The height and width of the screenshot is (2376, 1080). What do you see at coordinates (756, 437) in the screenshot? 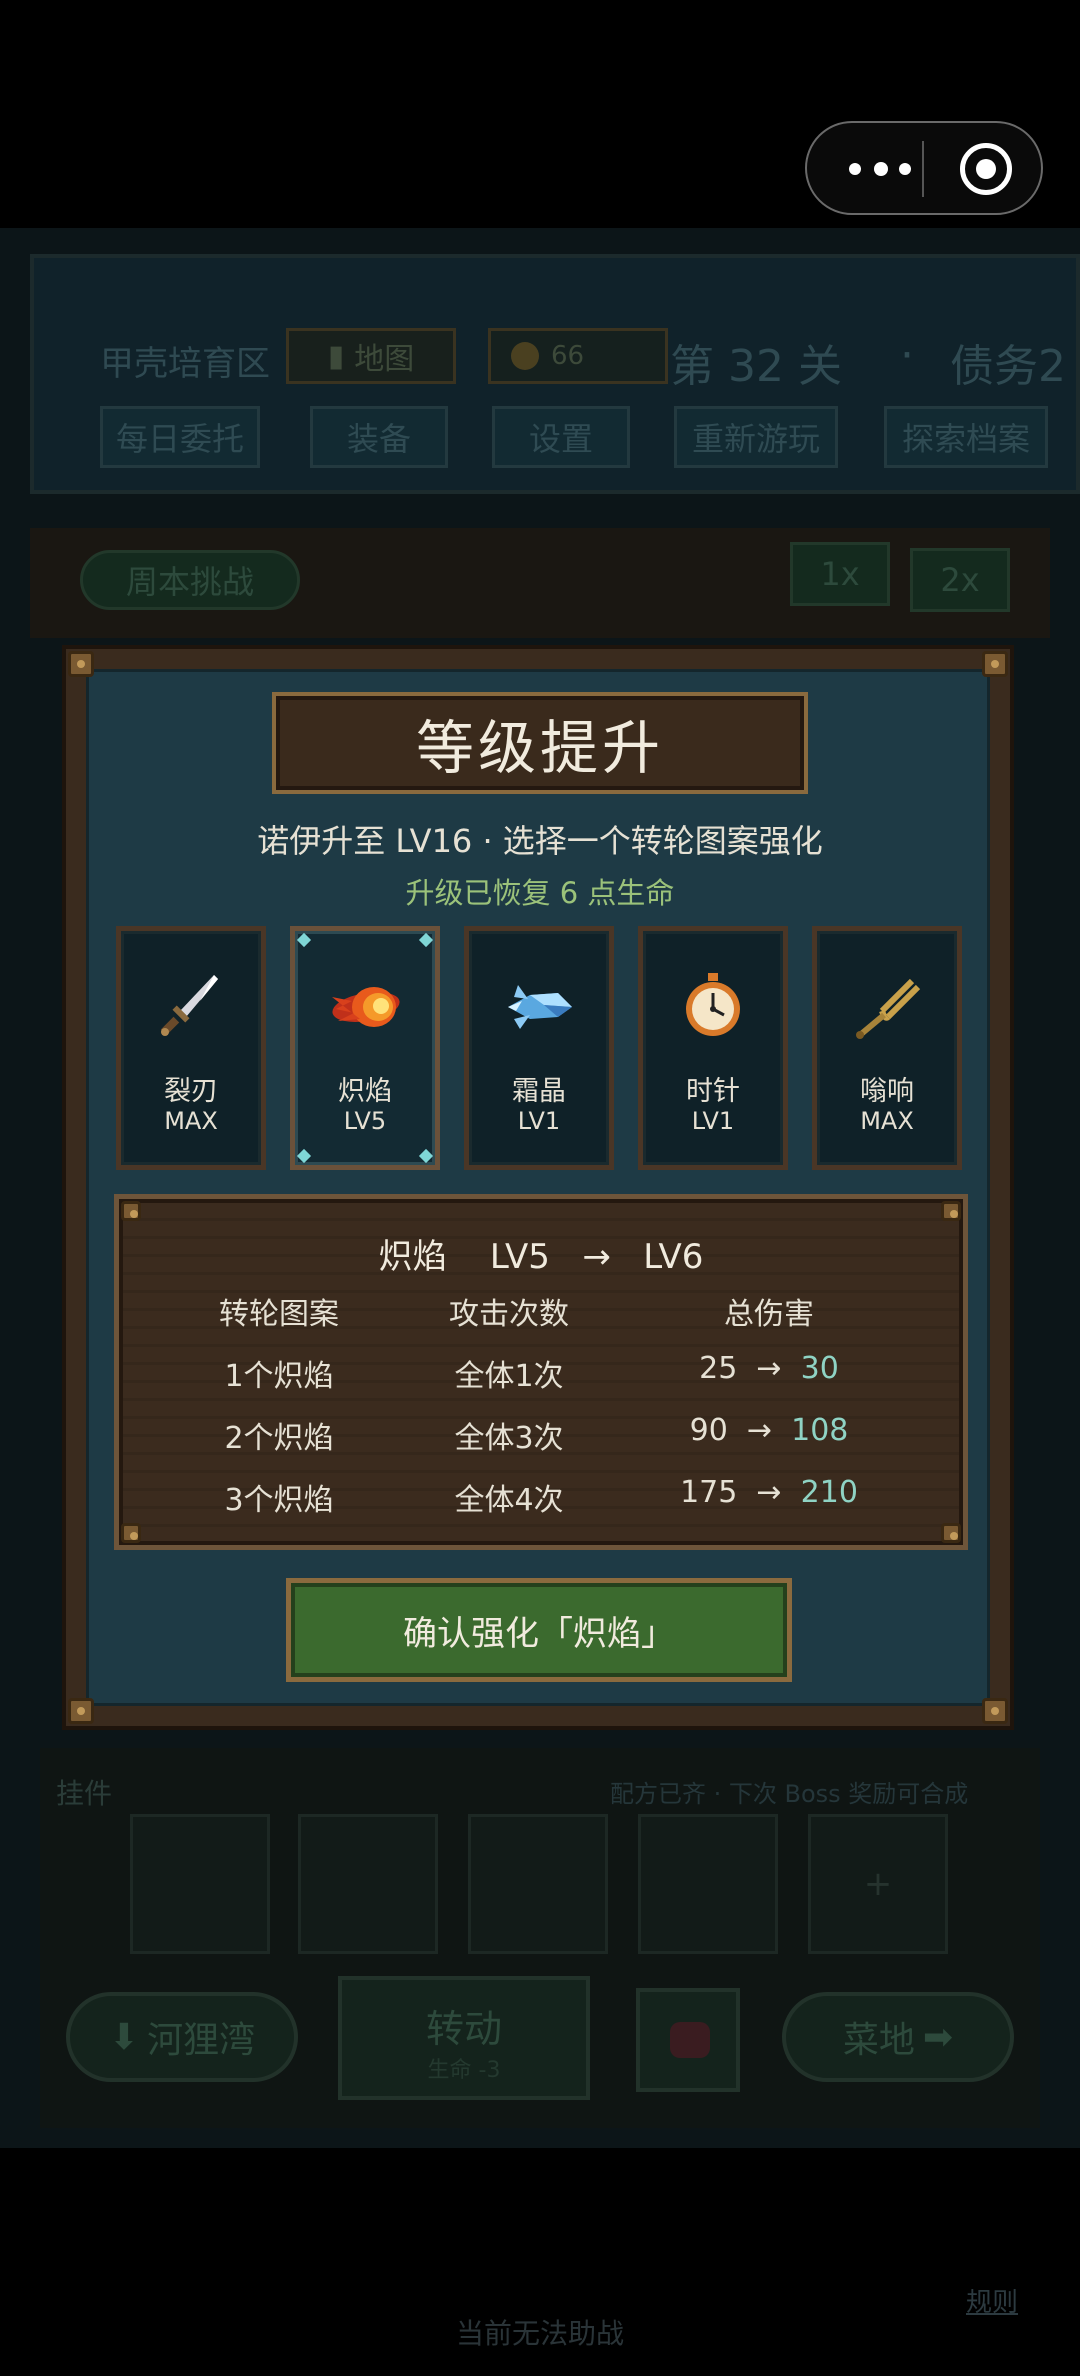
I see `tab-replay: 重新游玩` at bounding box center [756, 437].